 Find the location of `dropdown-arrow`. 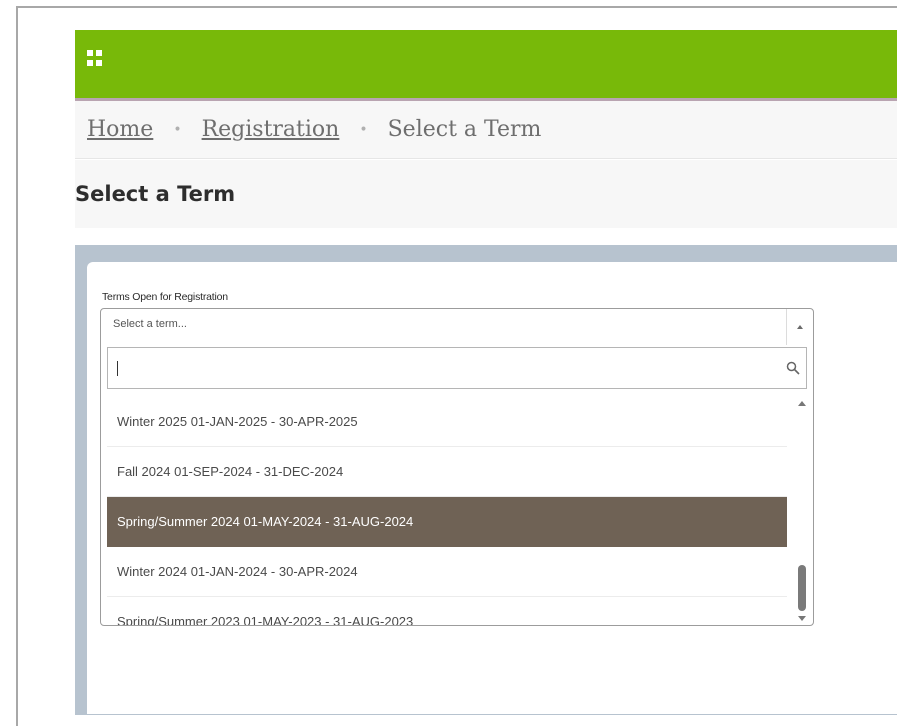

dropdown-arrow is located at coordinates (799, 327).